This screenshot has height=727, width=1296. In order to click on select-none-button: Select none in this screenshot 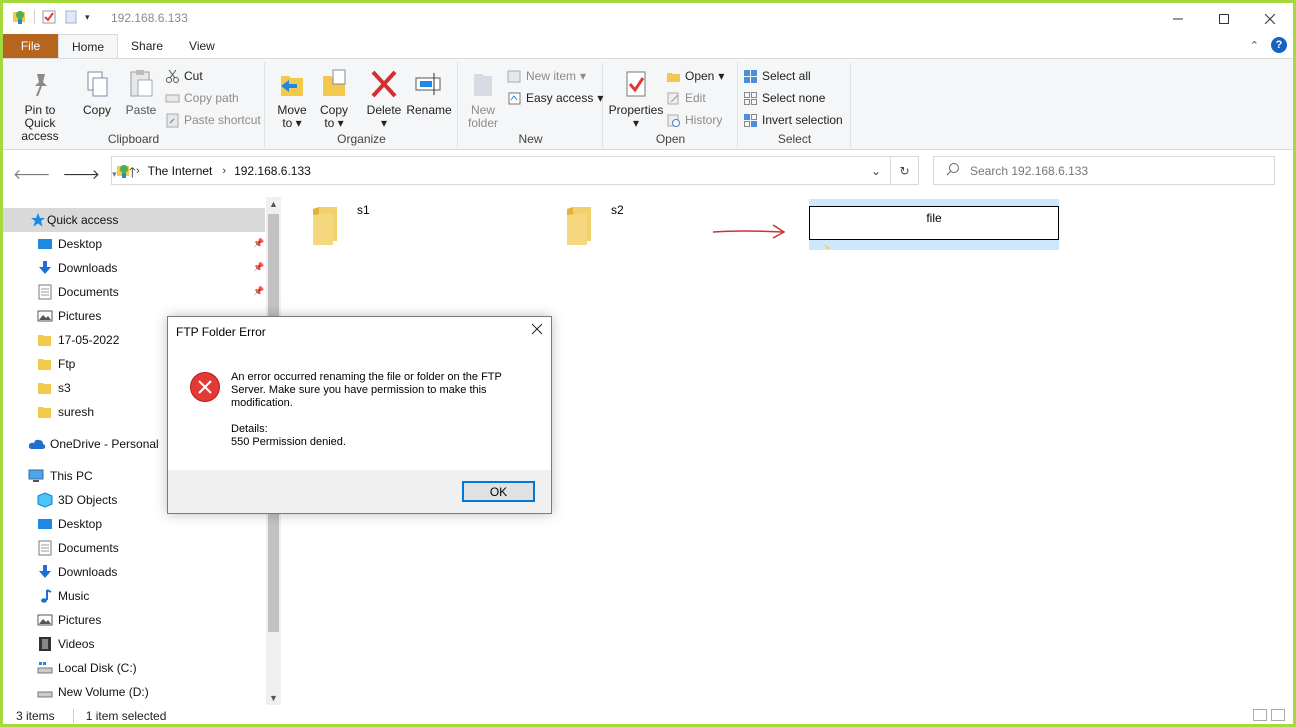, I will do `click(784, 98)`.